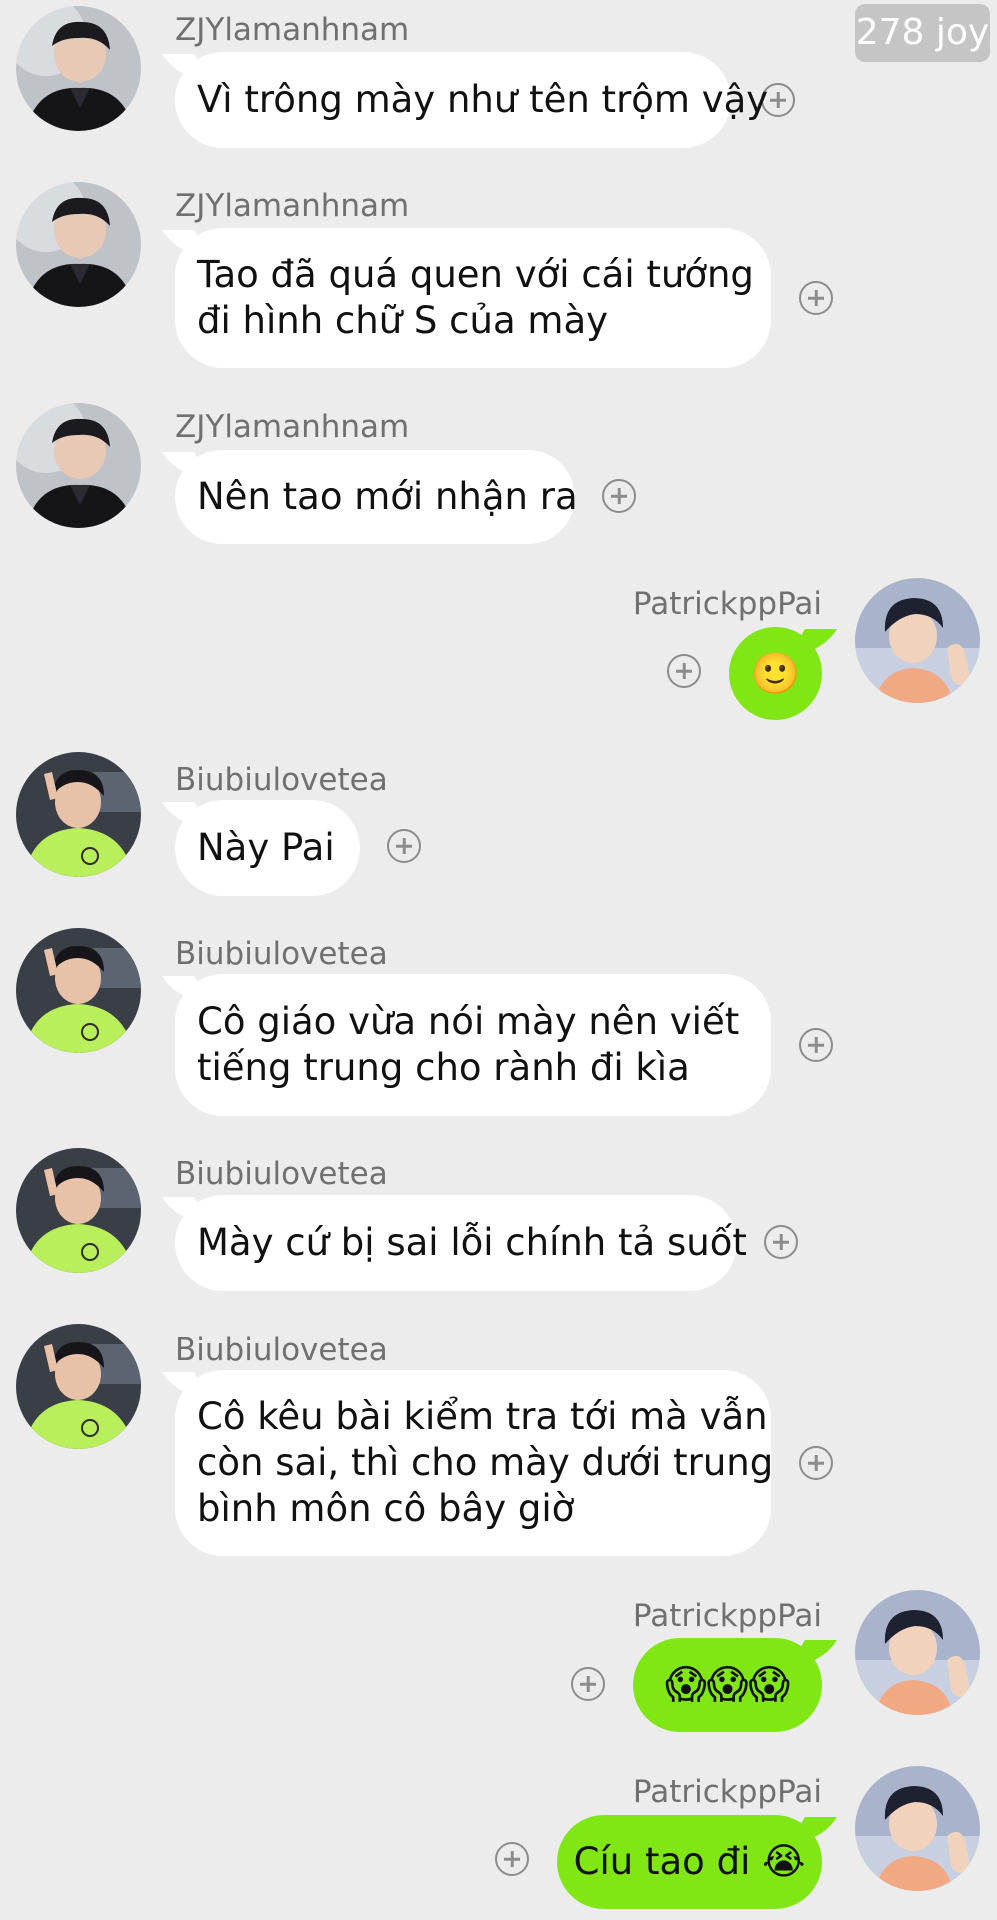  Describe the element at coordinates (403, 320) in the screenshot. I see `message-text-line: đi hình chữ S của mày` at that location.